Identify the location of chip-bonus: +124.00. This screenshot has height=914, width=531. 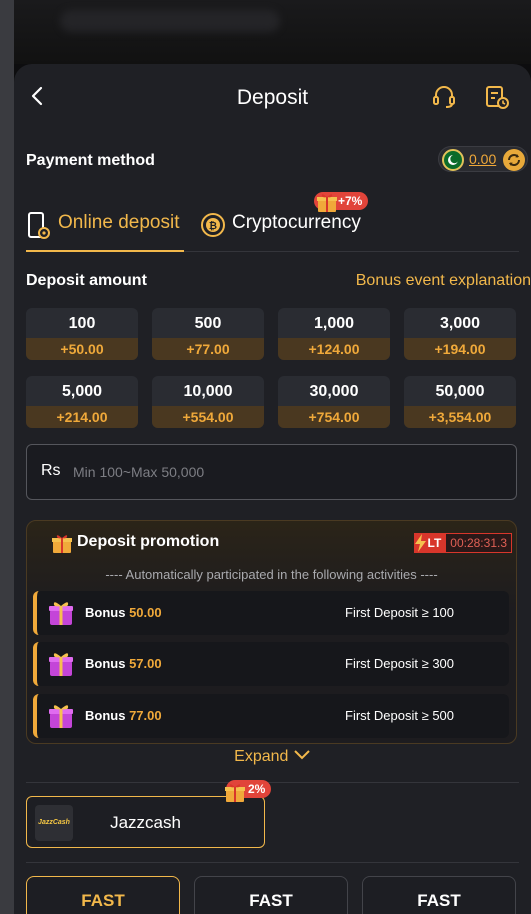
(334, 349).